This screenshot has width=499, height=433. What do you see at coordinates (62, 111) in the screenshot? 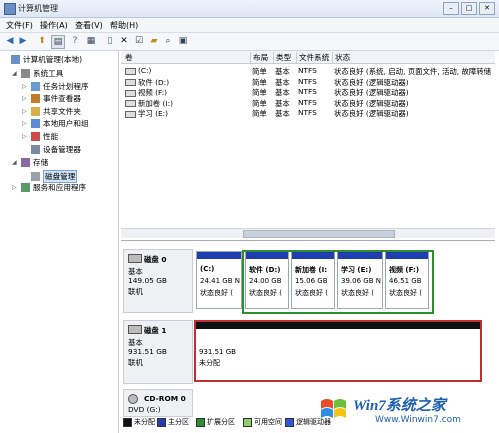
I see `tree-item-label: 共享文件夹` at bounding box center [62, 111].